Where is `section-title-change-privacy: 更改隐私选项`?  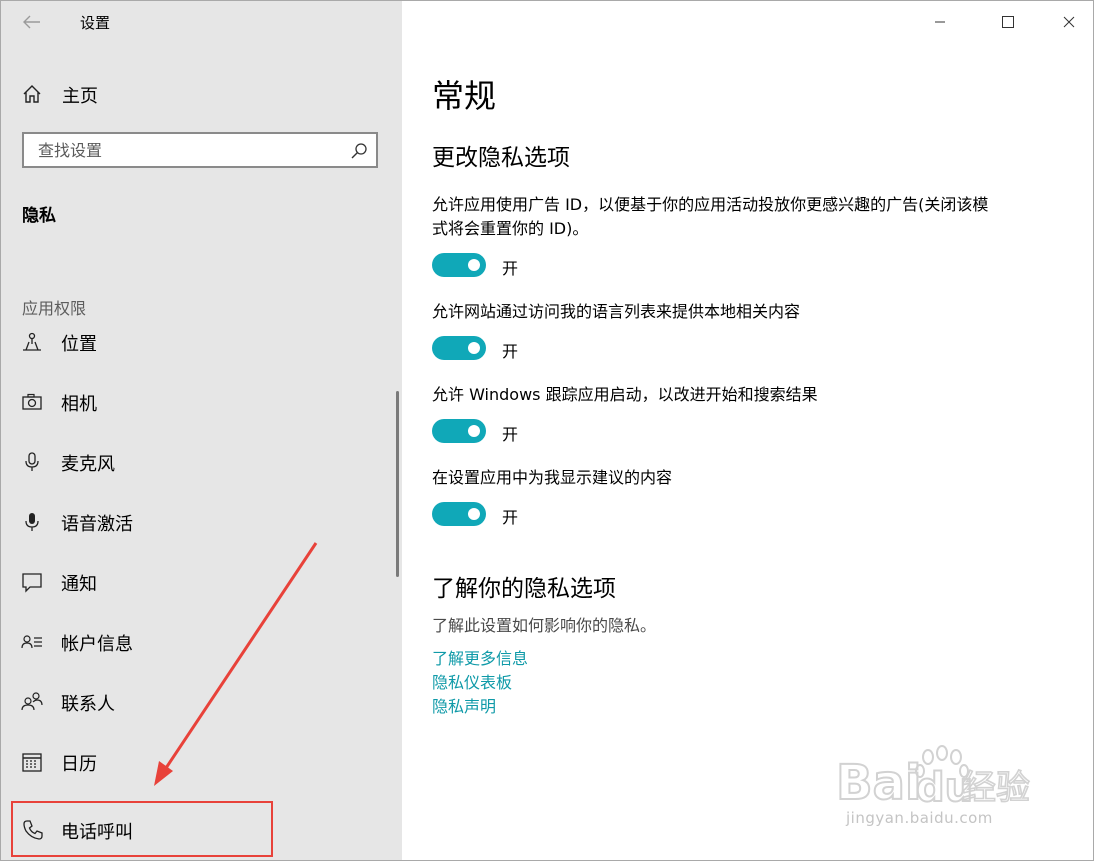
section-title-change-privacy: 更改隐私选项 is located at coordinates (501, 158).